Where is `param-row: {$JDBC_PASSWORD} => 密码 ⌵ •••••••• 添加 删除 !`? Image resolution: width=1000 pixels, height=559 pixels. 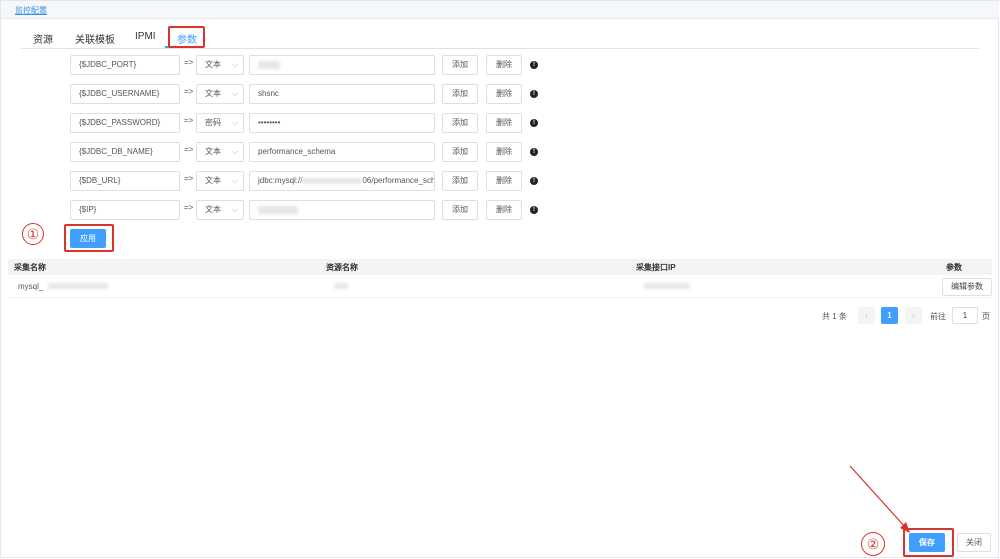 param-row: {$JDBC_PASSWORD} => 密码 ⌵ •••••••• 添加 删除 ! is located at coordinates (280, 124).